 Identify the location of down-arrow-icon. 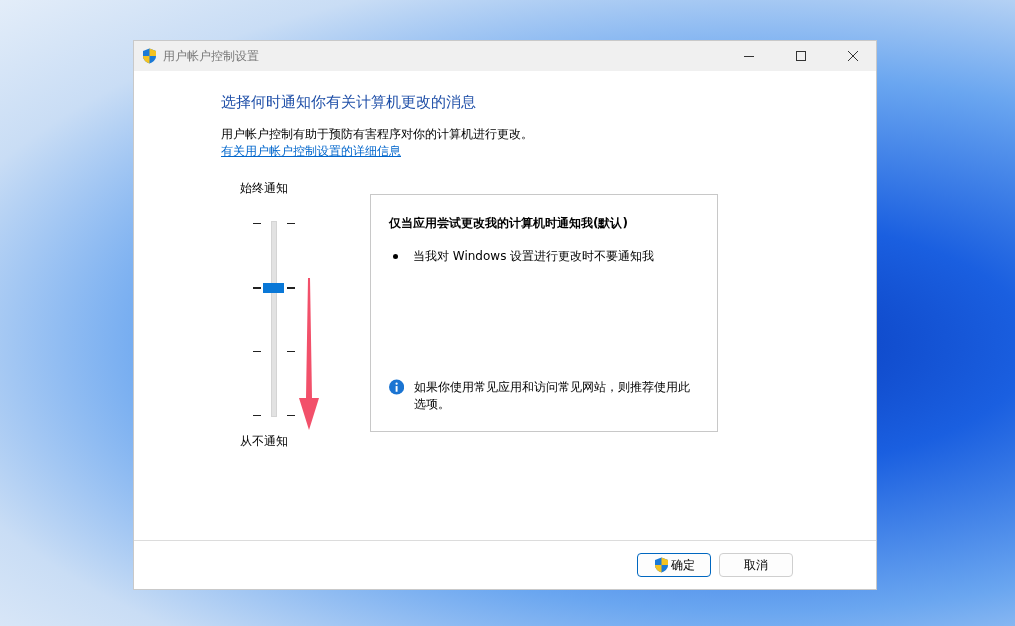
(309, 354).